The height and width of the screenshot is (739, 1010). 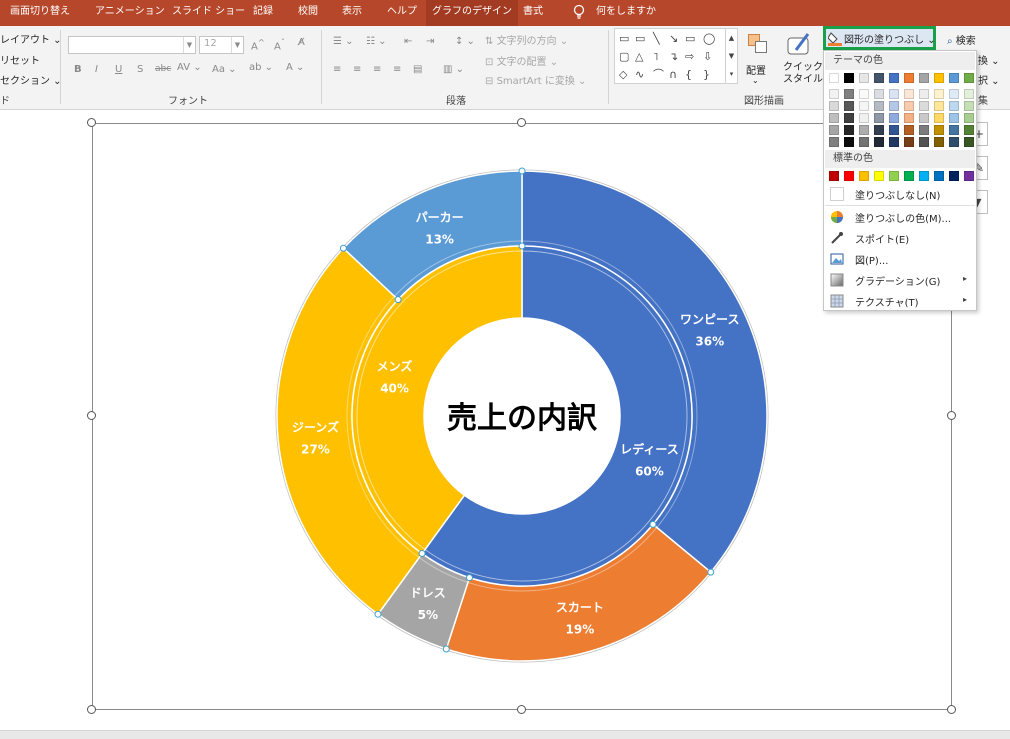 What do you see at coordinates (900, 280) in the screenshot?
I see `fill-menu-item: グラデーション(G) ▸` at bounding box center [900, 280].